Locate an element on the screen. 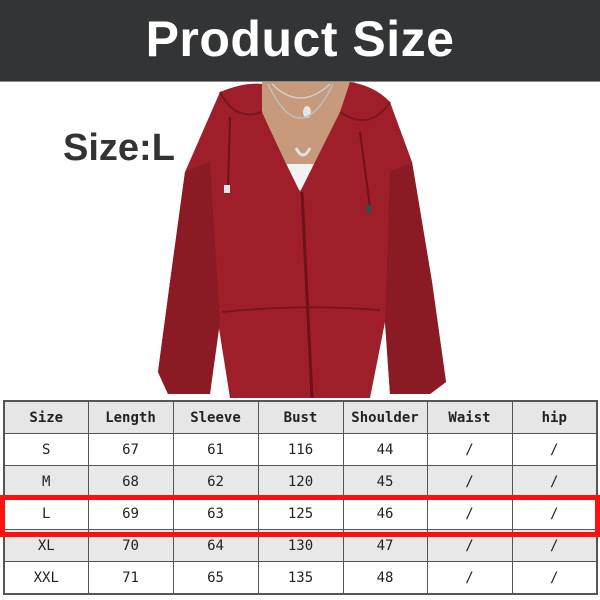 Image resolution: width=600 pixels, height=600 pixels. table-cell: 46 is located at coordinates (385, 513).